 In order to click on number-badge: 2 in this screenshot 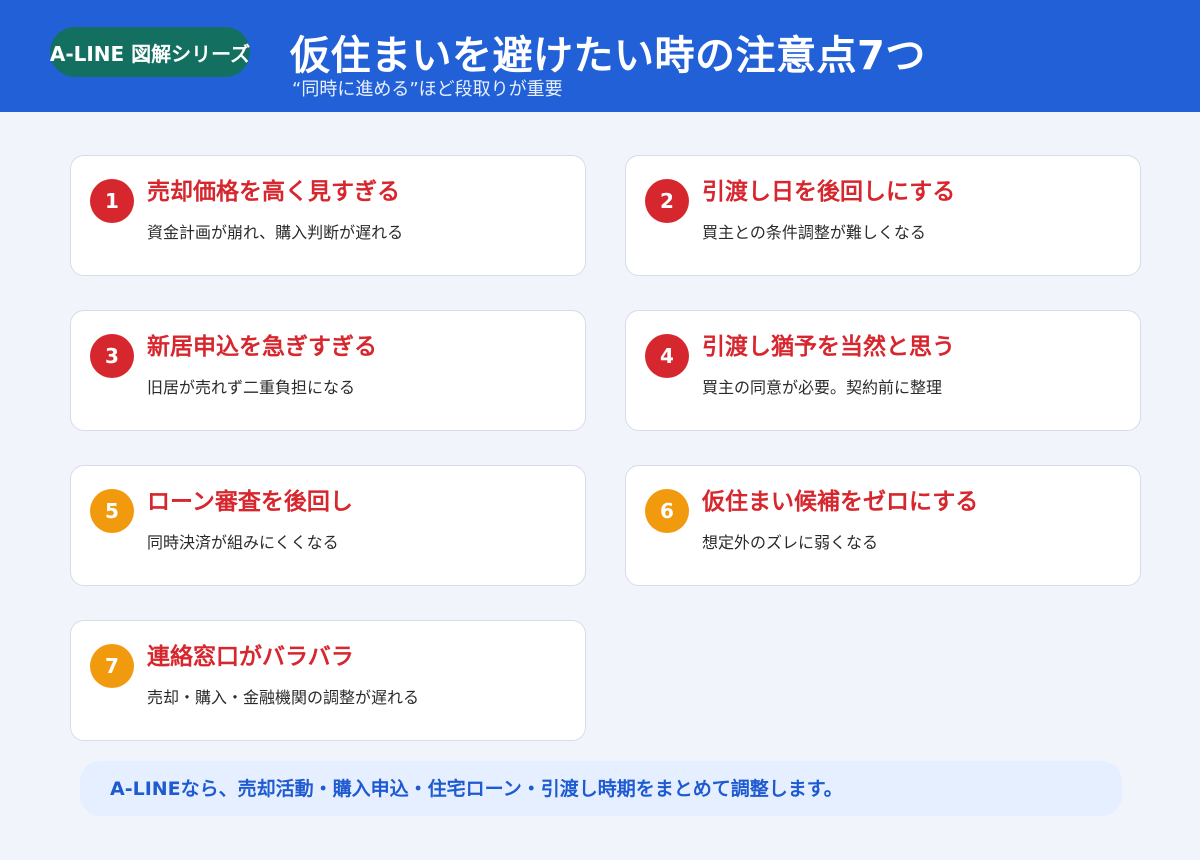, I will do `click(667, 201)`.